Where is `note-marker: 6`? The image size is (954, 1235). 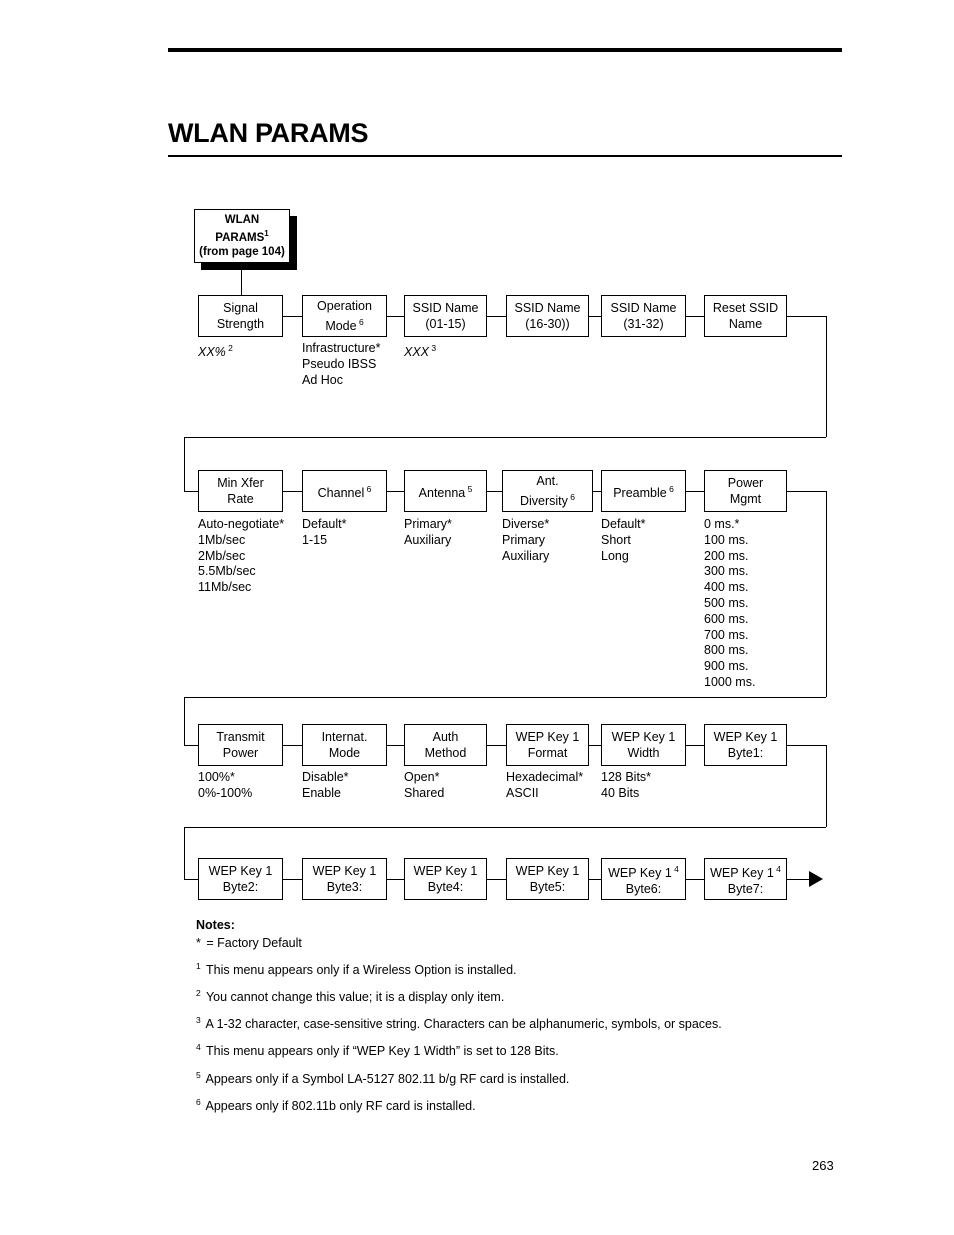
note-marker: 6 is located at coordinates (198, 1101).